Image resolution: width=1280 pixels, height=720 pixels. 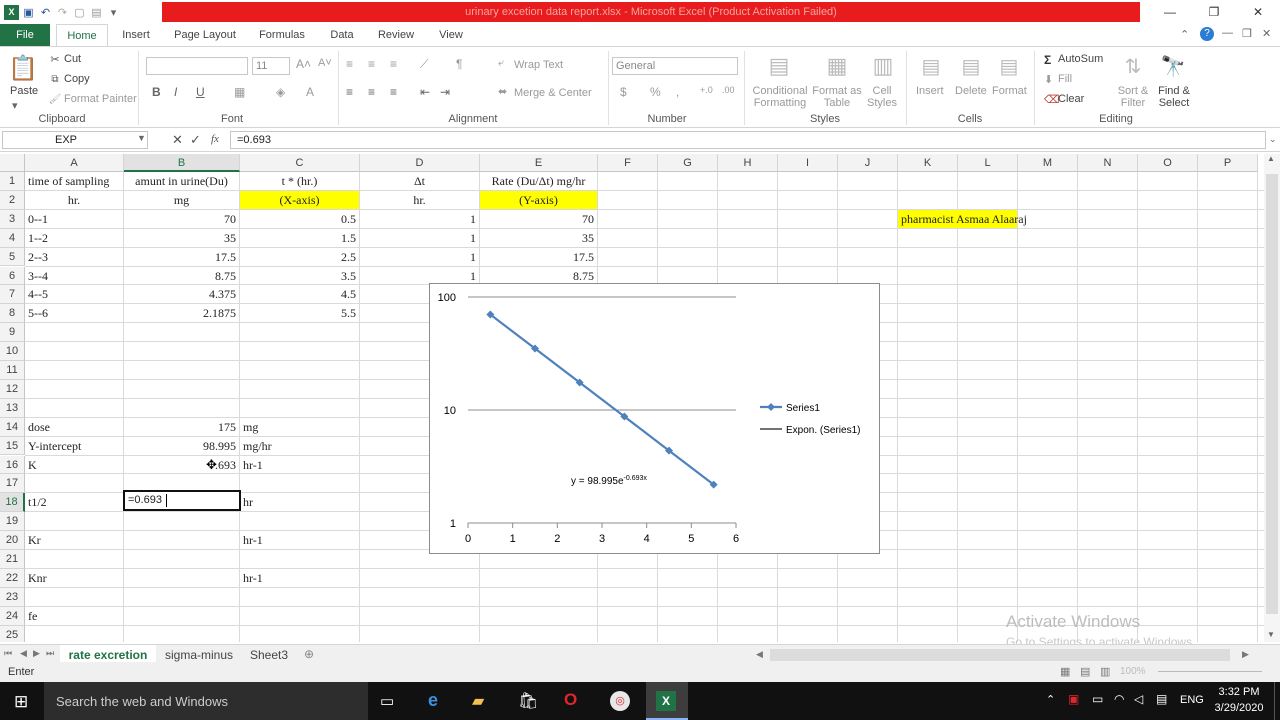 What do you see at coordinates (883, 66) in the screenshot?
I see `cell-styles-icon: ▥` at bounding box center [883, 66].